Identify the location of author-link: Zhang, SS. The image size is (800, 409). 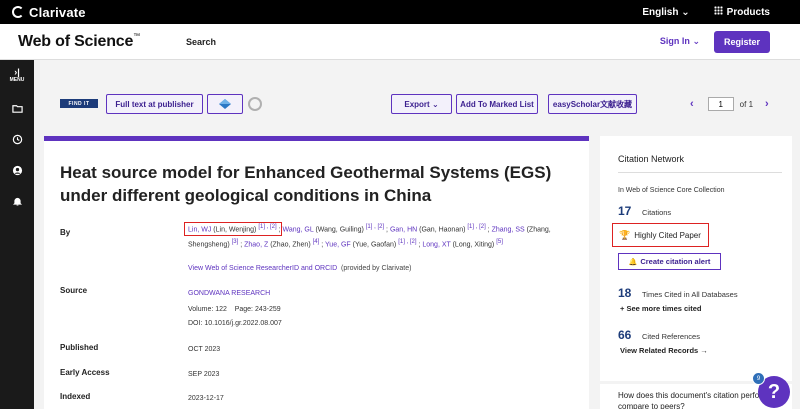
(508, 229).